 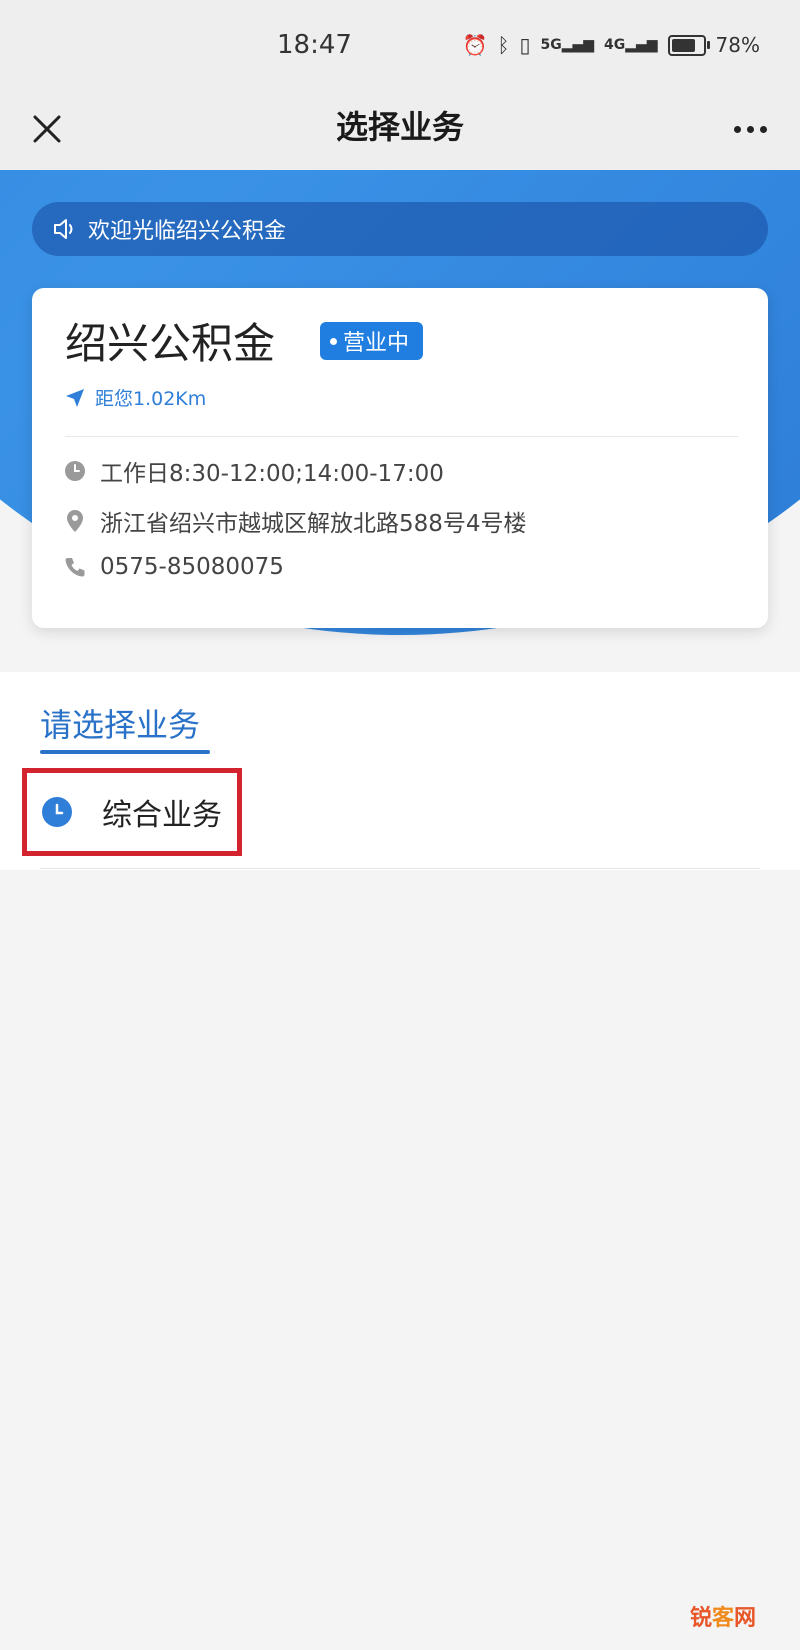 What do you see at coordinates (151, 399) in the screenshot?
I see `distance-text: 距您1.02Km` at bounding box center [151, 399].